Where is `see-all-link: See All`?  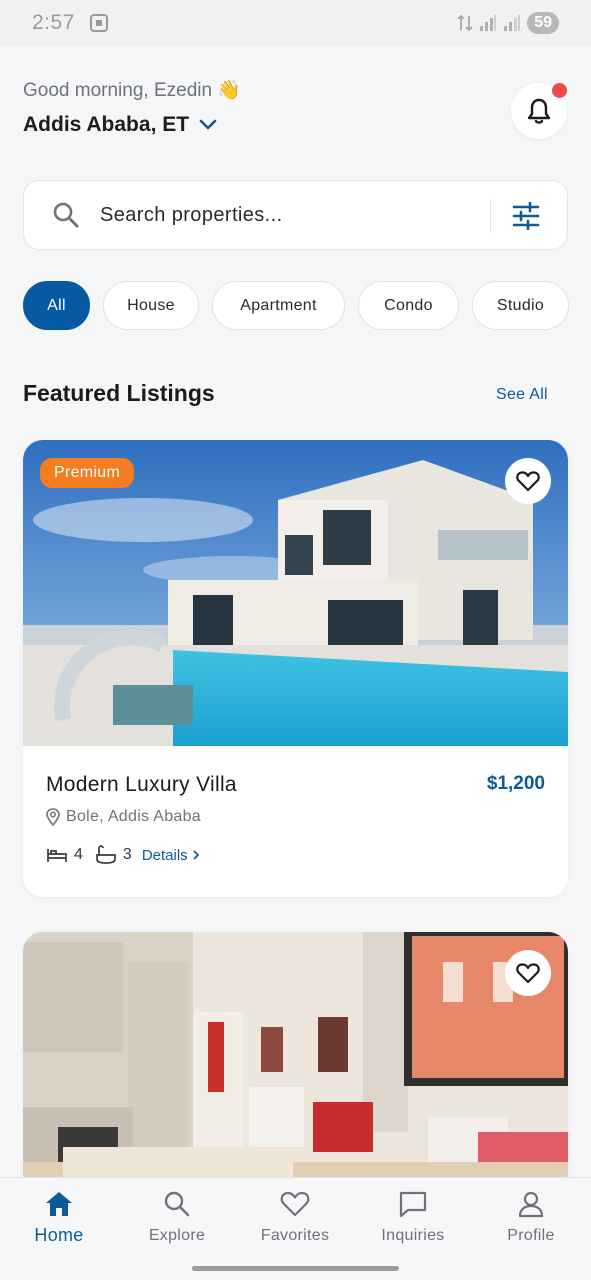 see-all-link: See All is located at coordinates (522, 395).